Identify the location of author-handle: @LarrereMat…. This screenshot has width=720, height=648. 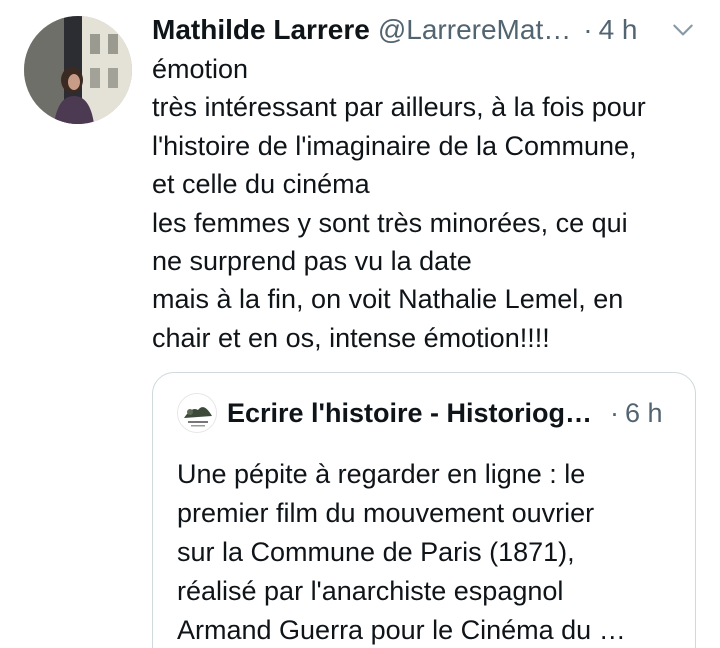
(474, 30).